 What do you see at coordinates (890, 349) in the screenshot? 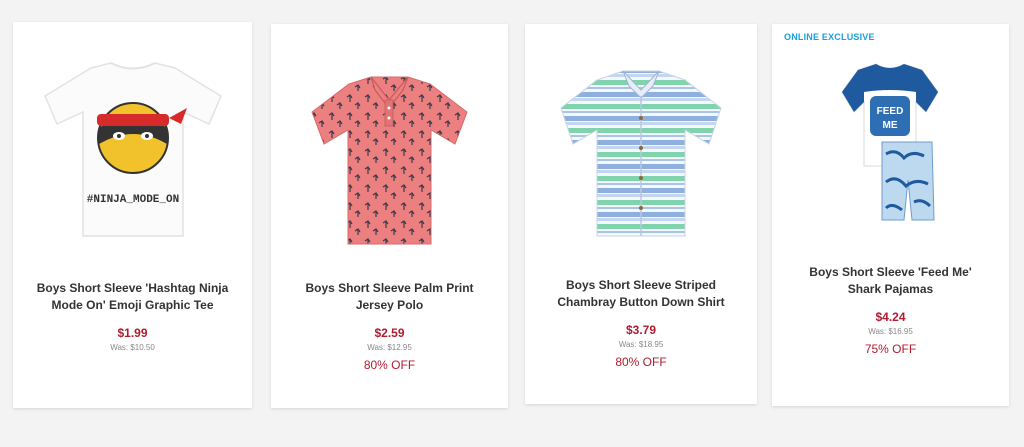
I see `discount-badge: 75% OFF` at bounding box center [890, 349].